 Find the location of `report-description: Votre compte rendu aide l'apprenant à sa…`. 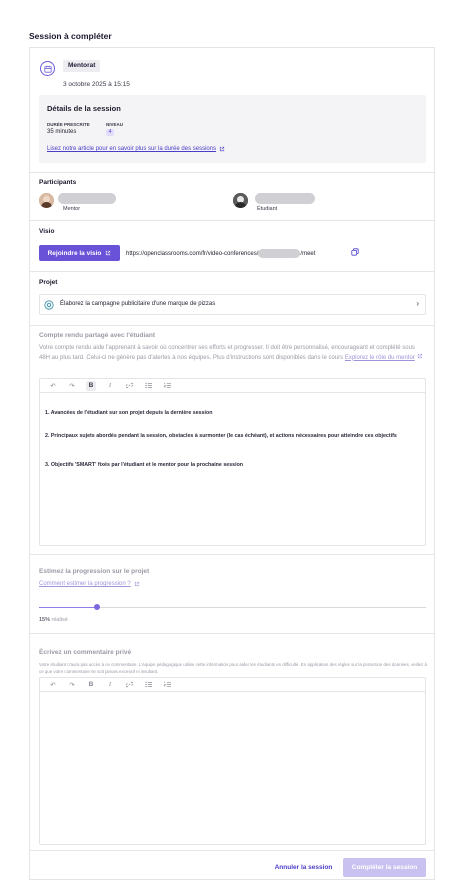

report-description: Votre compte rendu aide l'apprenant à sa… is located at coordinates (232, 353).